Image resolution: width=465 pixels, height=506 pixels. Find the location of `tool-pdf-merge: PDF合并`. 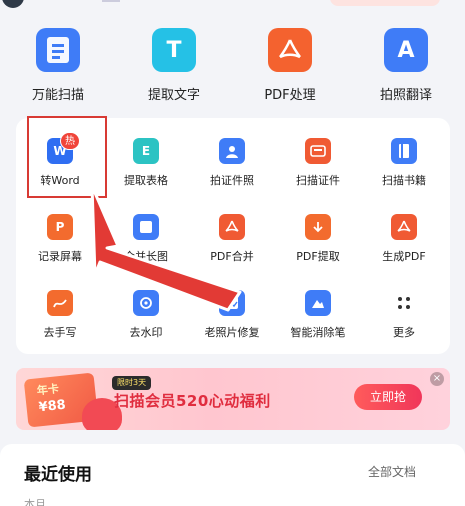

tool-pdf-merge: PDF合并 is located at coordinates (232, 232).